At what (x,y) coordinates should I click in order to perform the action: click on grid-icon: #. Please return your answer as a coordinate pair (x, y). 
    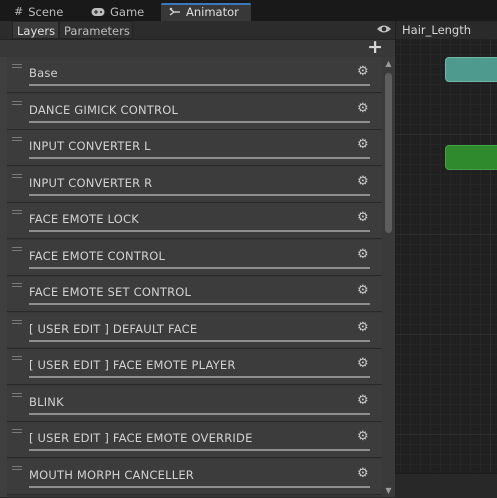
    Looking at the image, I should click on (19, 11).